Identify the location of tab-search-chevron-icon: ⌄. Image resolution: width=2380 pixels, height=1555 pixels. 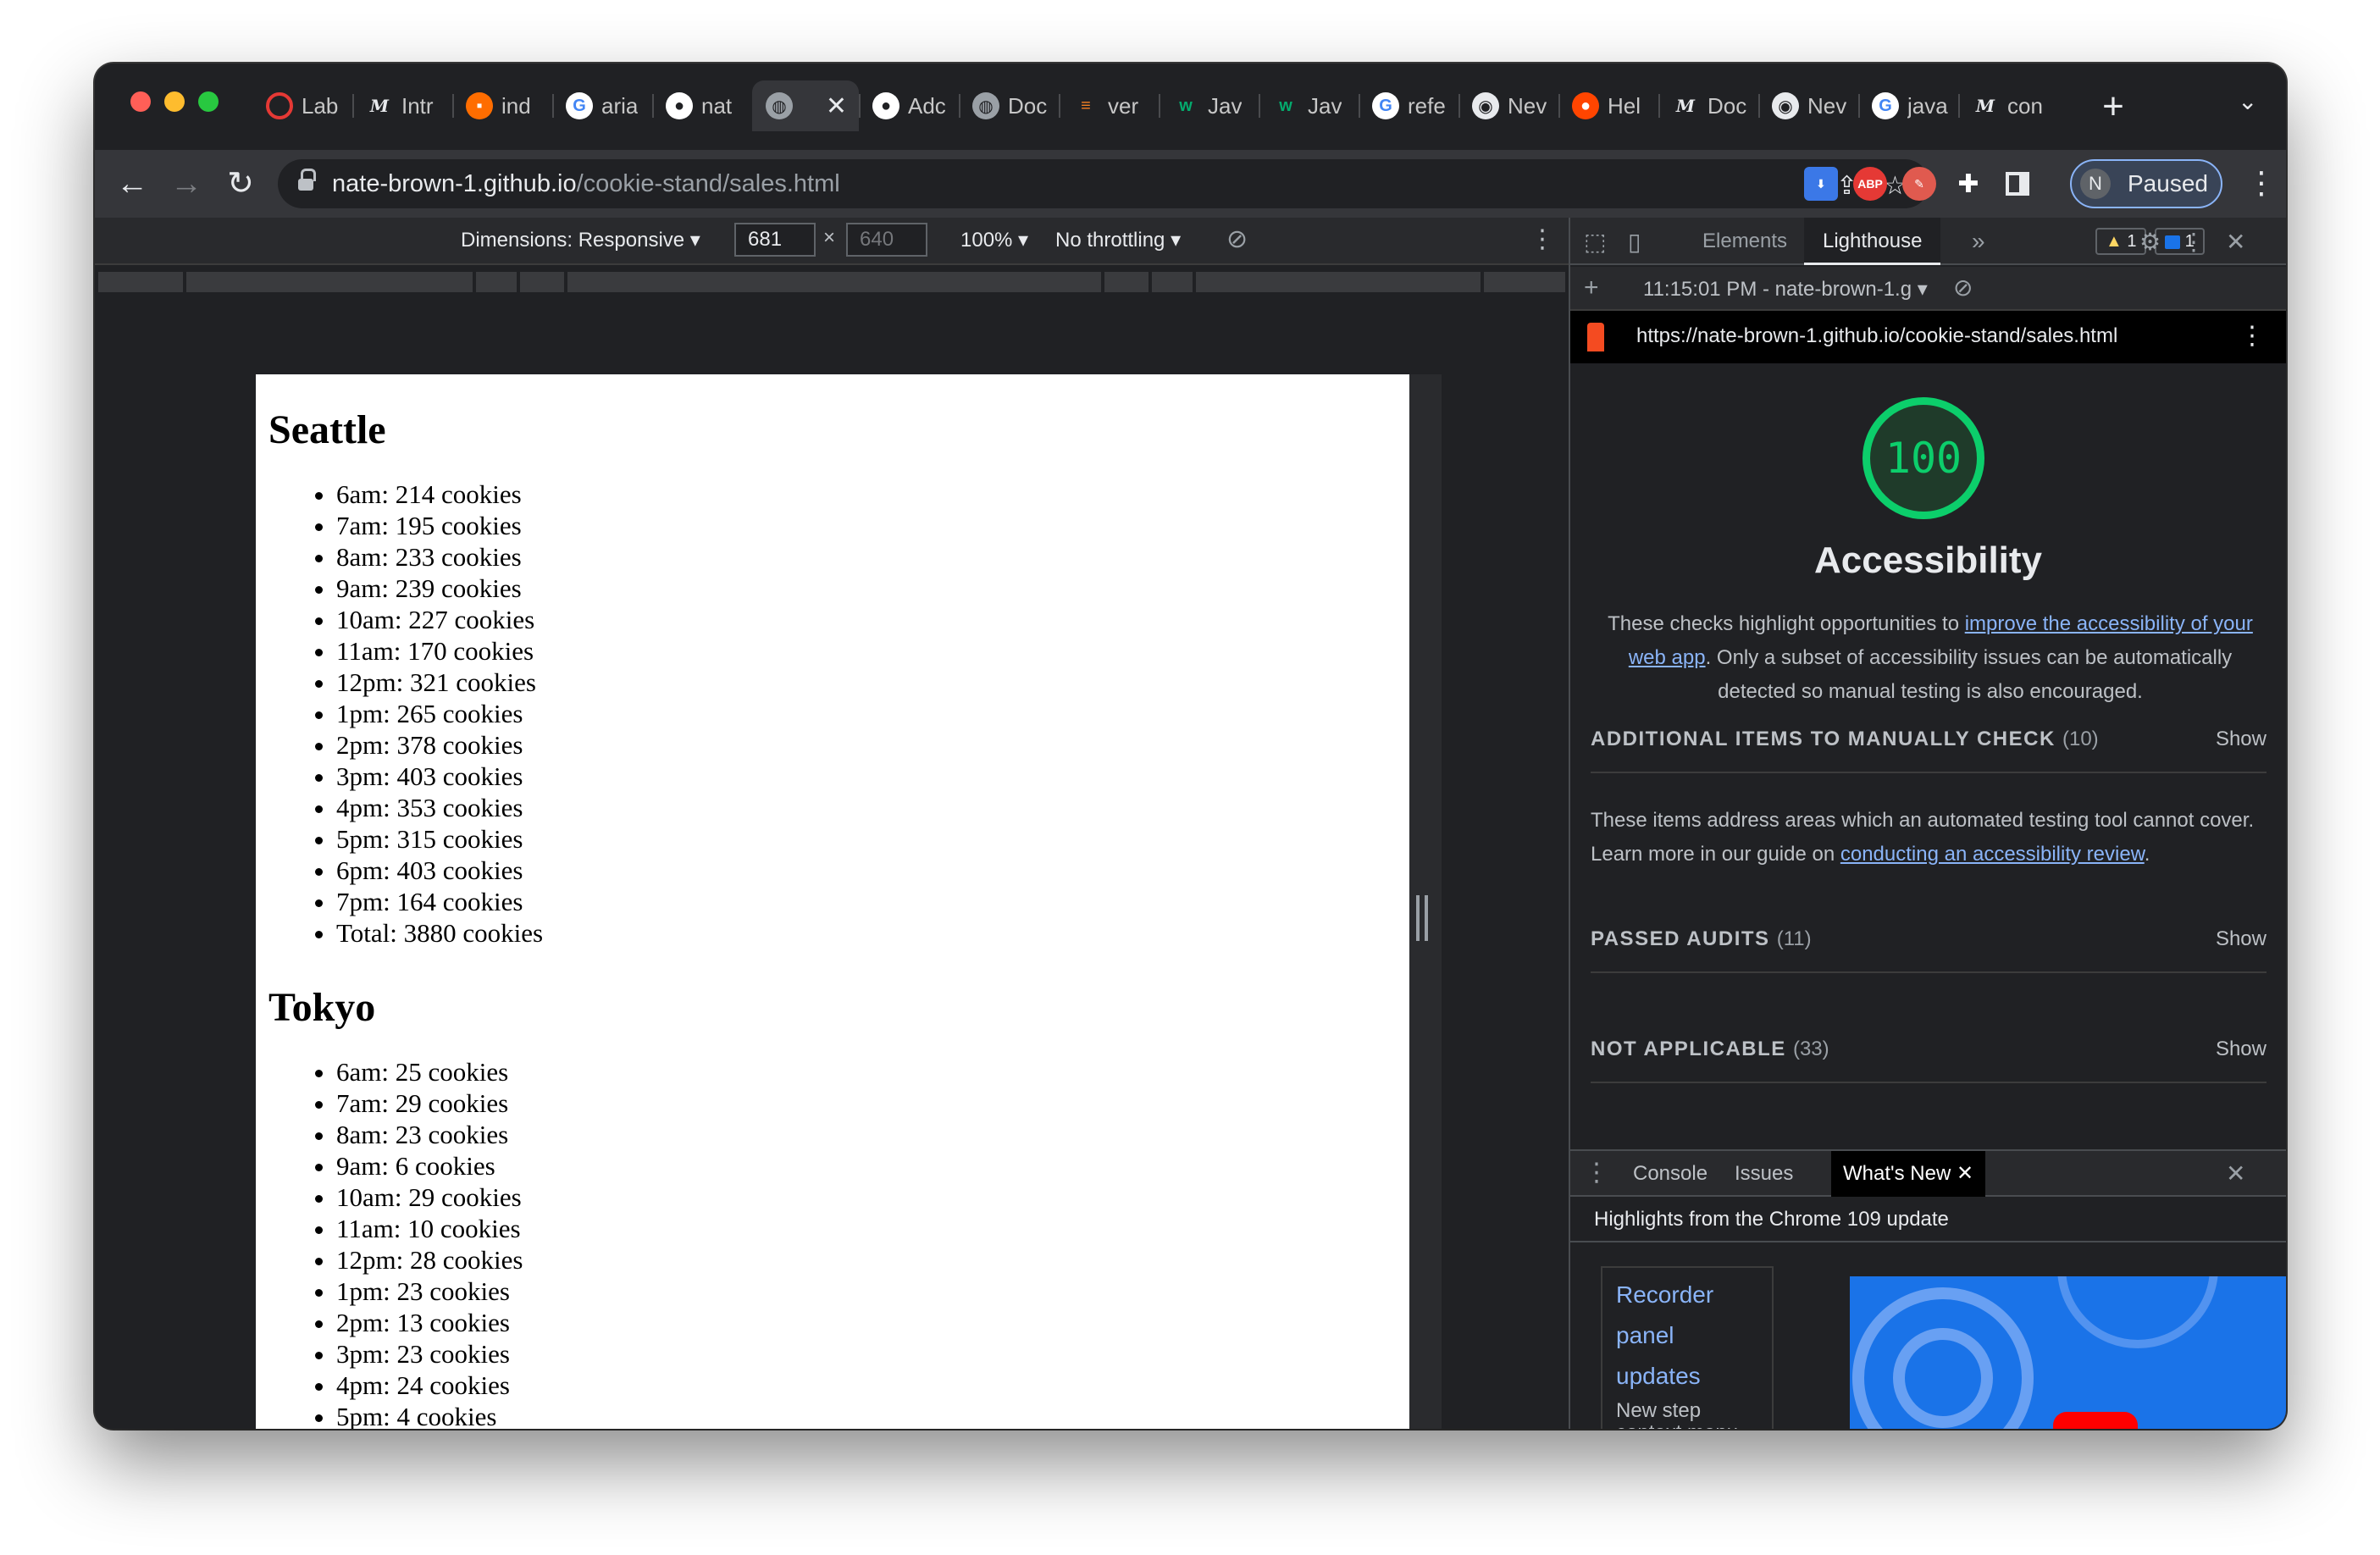
(2248, 101).